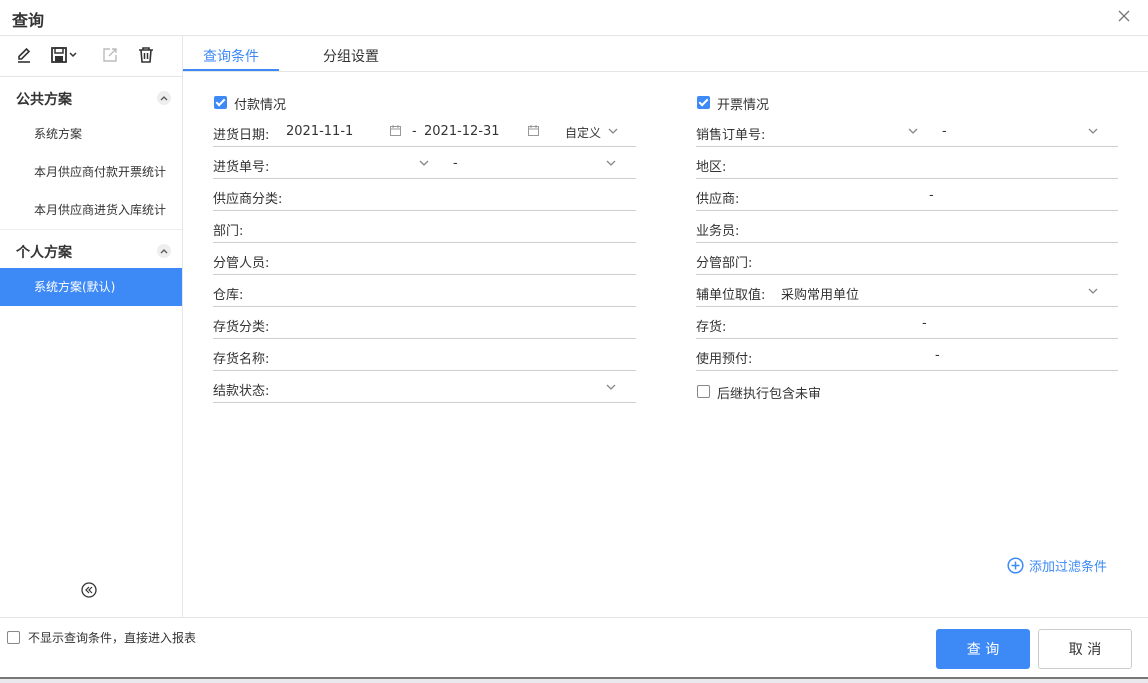  What do you see at coordinates (769, 394) in the screenshot?
I see `include-unaudited-label: 后继执行包含未审` at bounding box center [769, 394].